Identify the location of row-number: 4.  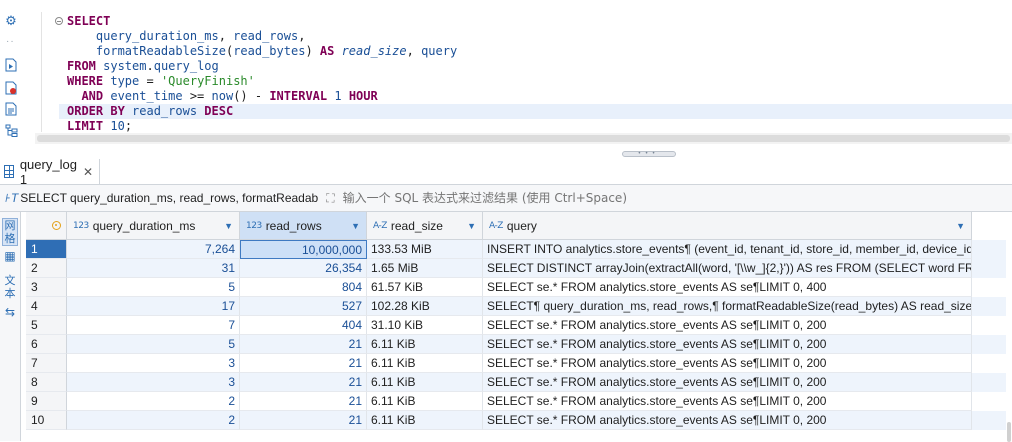
(46, 306).